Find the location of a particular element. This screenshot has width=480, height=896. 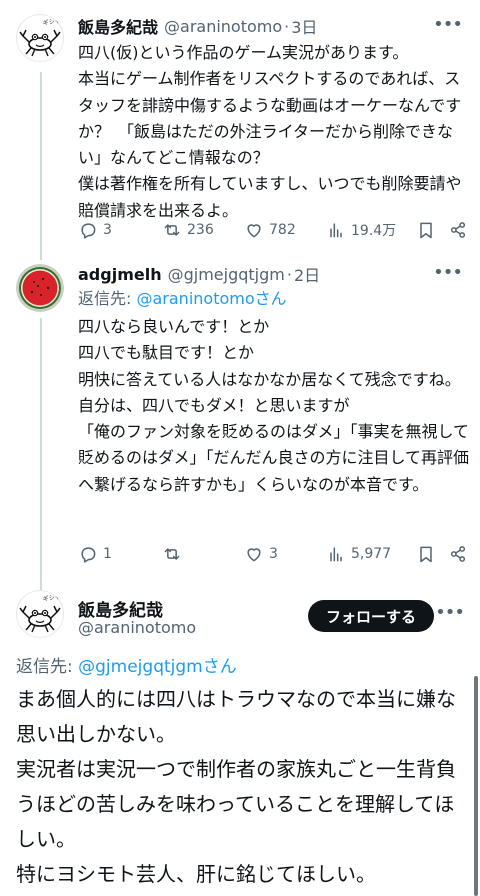

reply-to-mention: @araninotomoさん is located at coordinates (211, 298).